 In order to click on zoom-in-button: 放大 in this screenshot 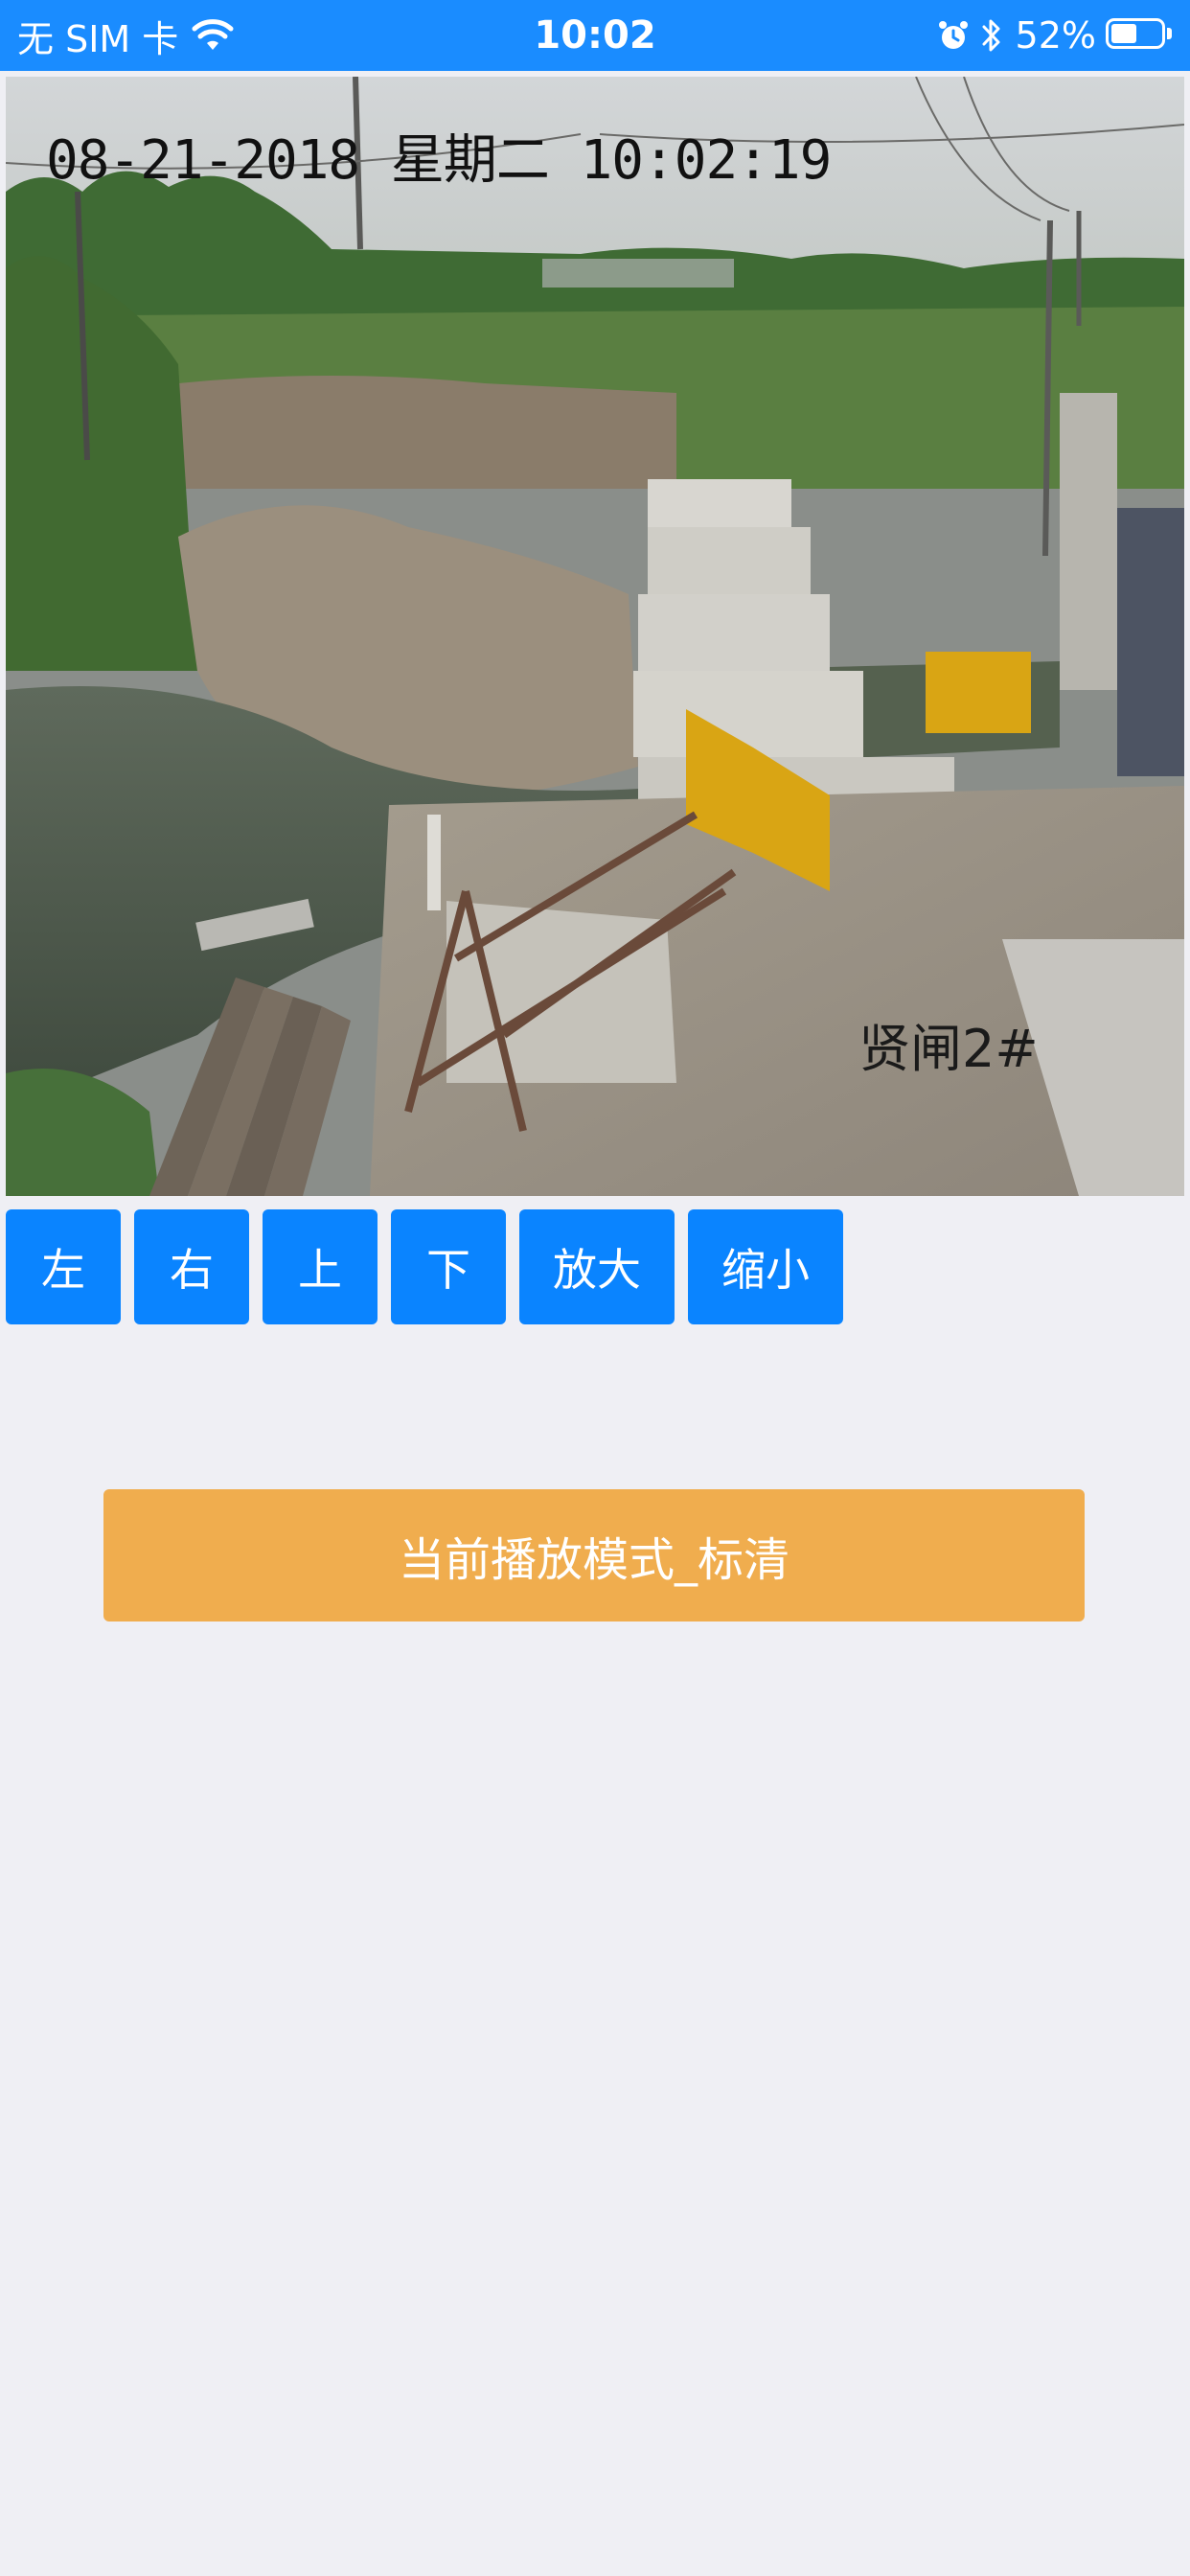, I will do `click(597, 1266)`.